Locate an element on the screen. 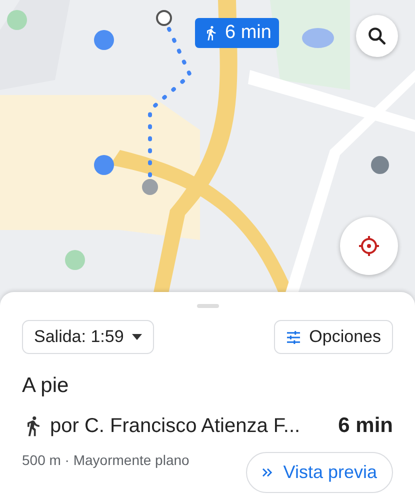 Image resolution: width=415 pixels, height=500 pixels. route-duration-chip: 6 min is located at coordinates (237, 33).